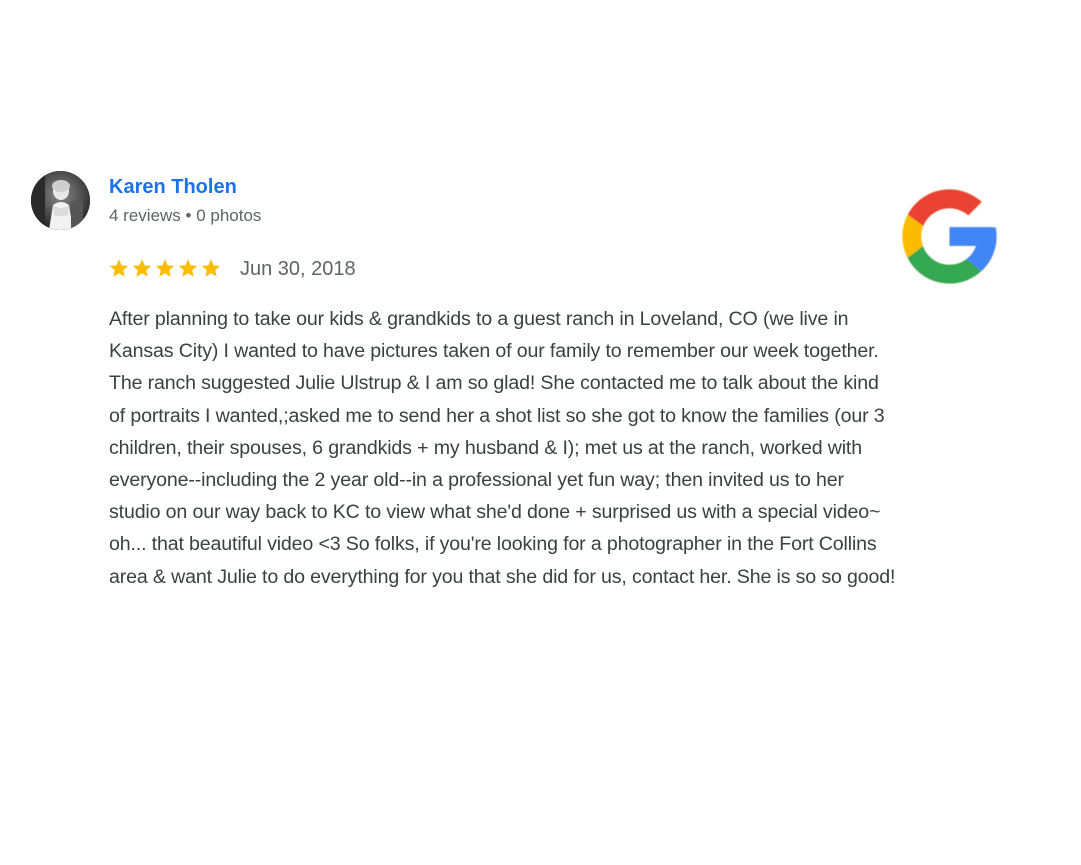 The width and height of the screenshot is (1081, 865). I want to click on review-date: Jun 30, 2018, so click(298, 269).